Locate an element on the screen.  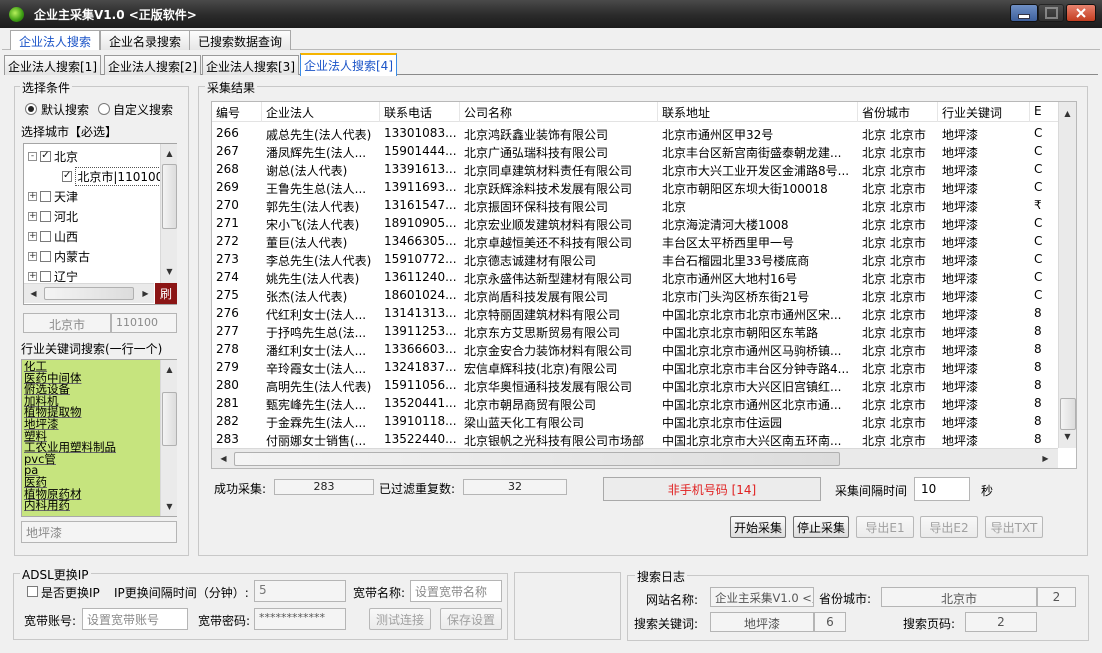
subtab-search-2: 企业法人搜索[2] is located at coordinates (152, 65).